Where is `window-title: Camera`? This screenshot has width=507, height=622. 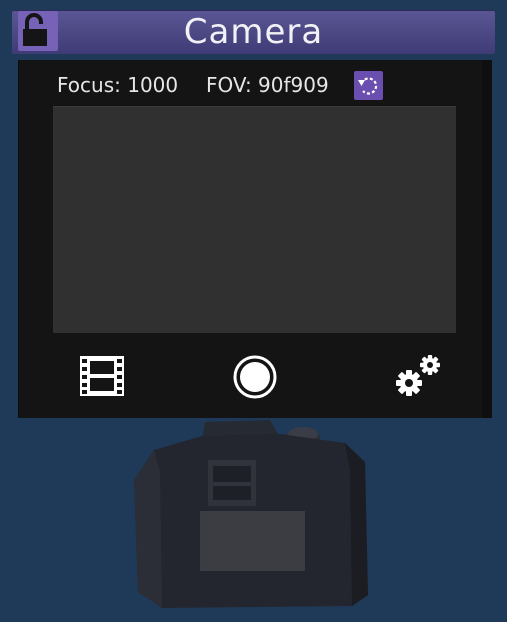 window-title: Camera is located at coordinates (253, 32).